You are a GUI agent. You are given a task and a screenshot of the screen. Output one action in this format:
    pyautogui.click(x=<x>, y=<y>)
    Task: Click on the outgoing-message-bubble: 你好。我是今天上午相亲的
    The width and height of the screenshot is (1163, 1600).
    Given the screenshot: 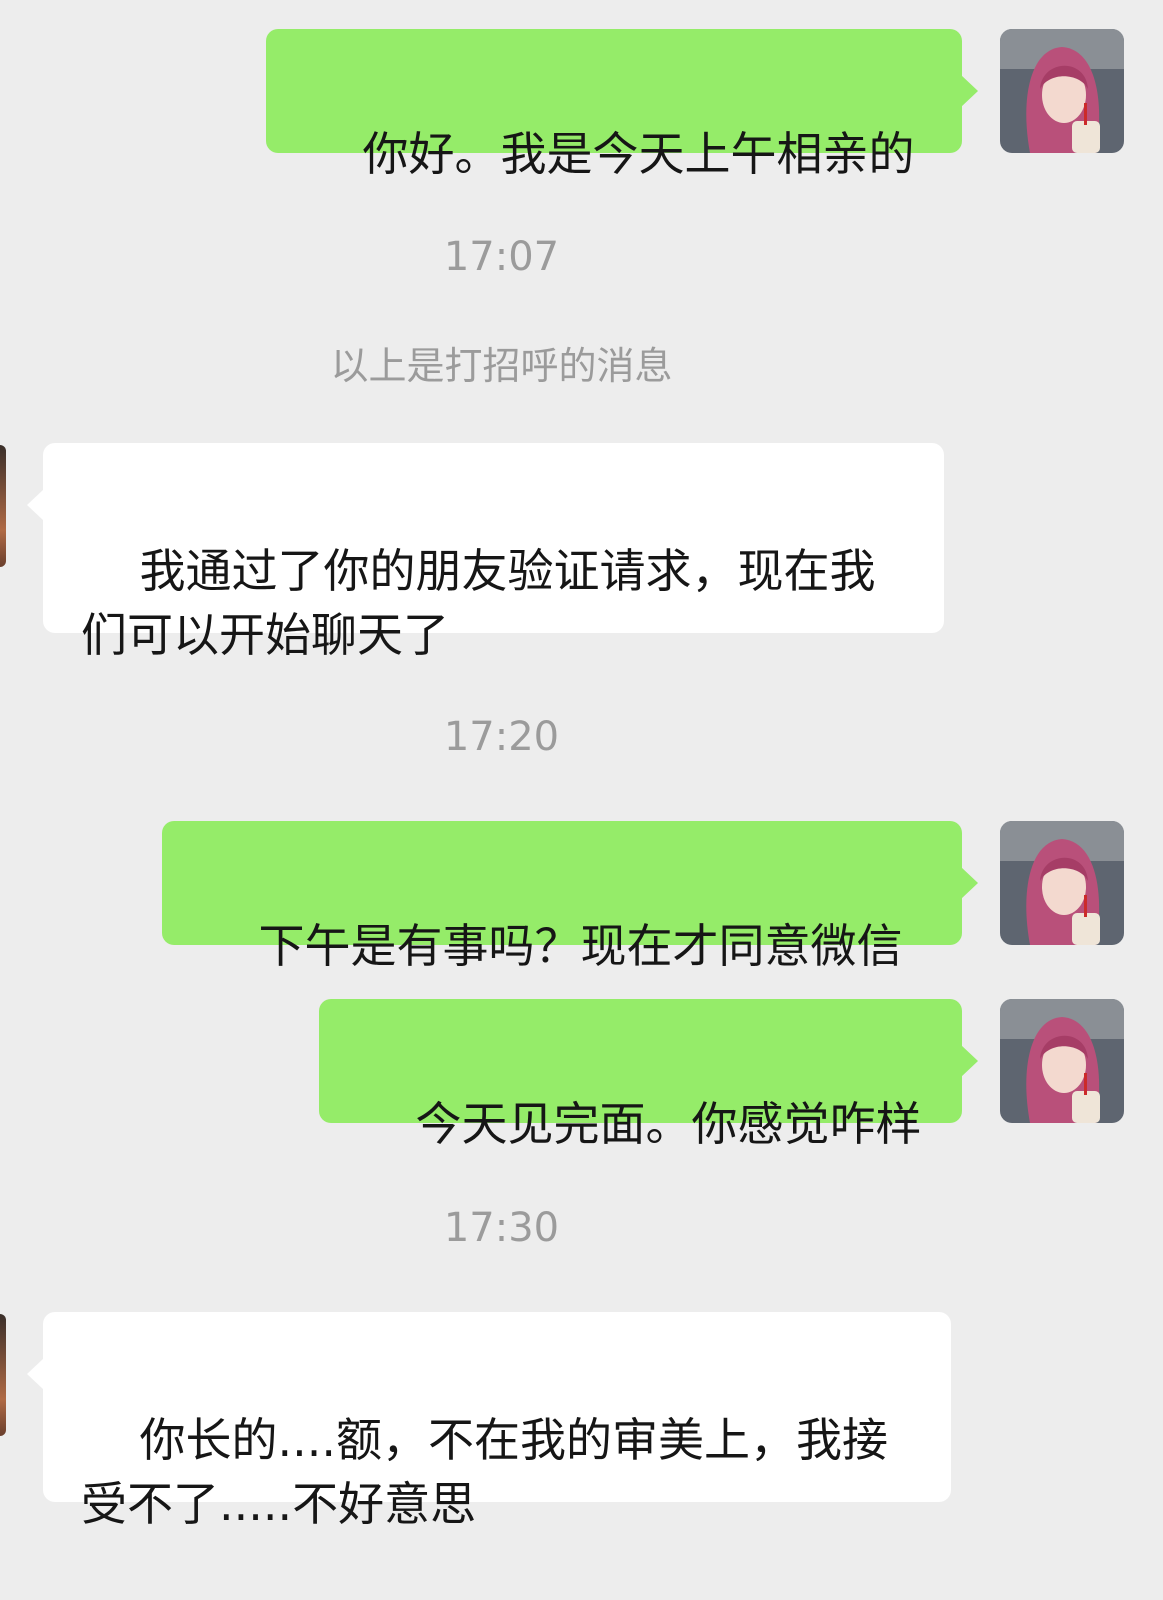 What is the action you would take?
    pyautogui.click(x=622, y=105)
    